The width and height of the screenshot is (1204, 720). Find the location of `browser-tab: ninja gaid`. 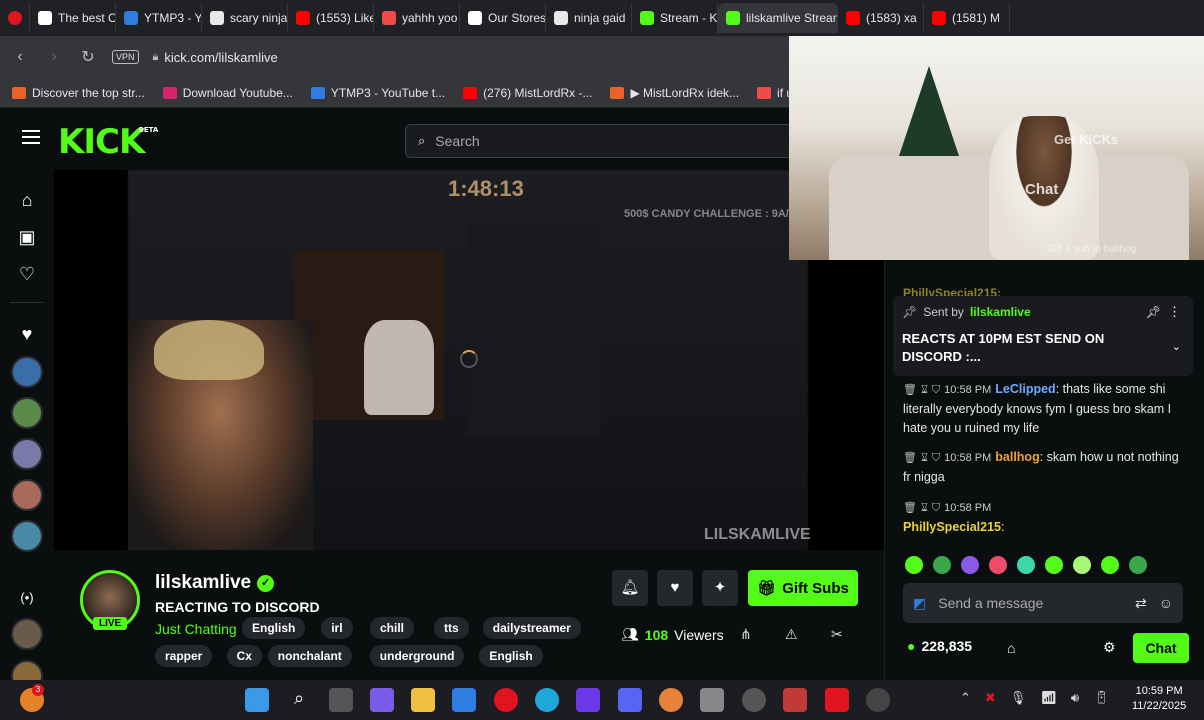

browser-tab: ninja gaid is located at coordinates (589, 18).